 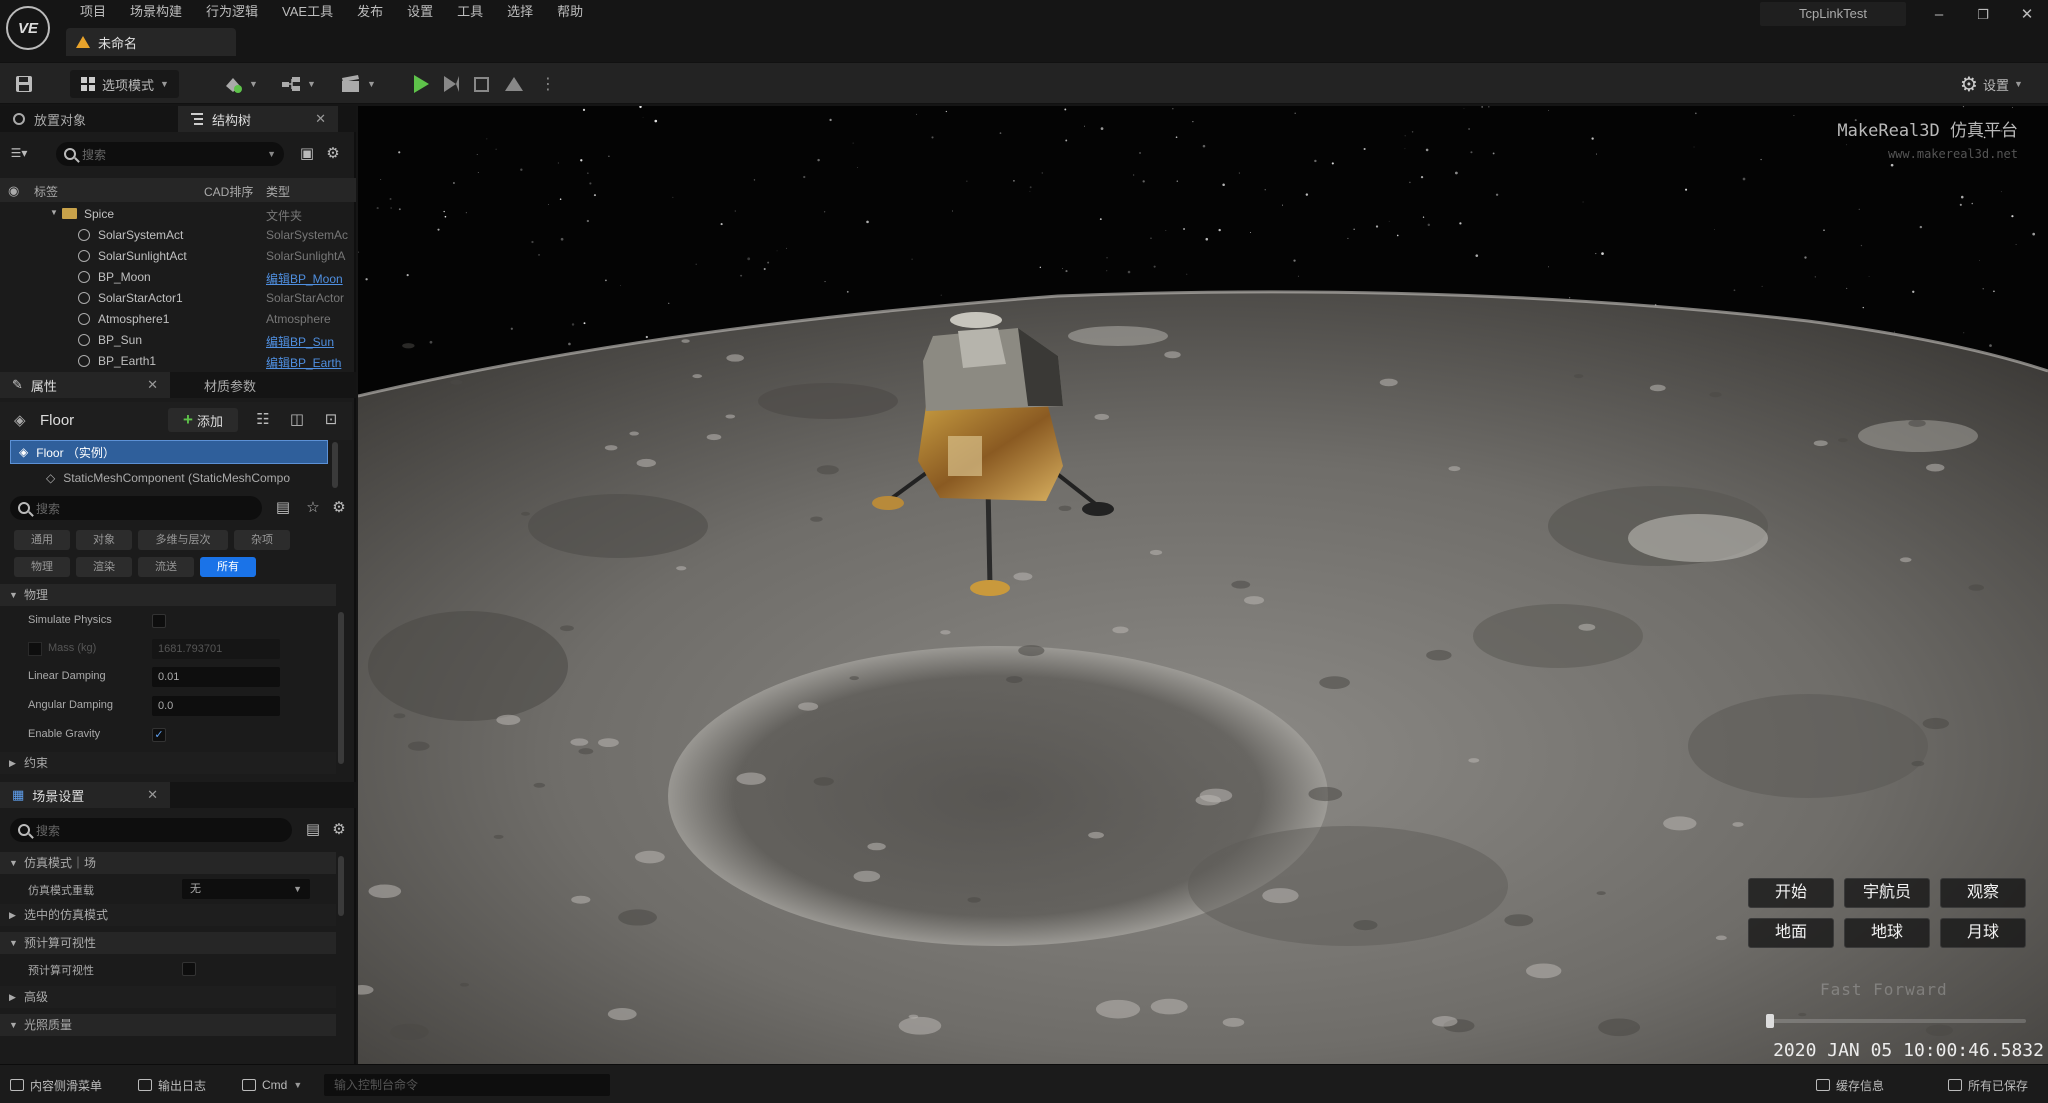 What do you see at coordinates (339, 508) in the screenshot?
I see `gear-icon: ⚙` at bounding box center [339, 508].